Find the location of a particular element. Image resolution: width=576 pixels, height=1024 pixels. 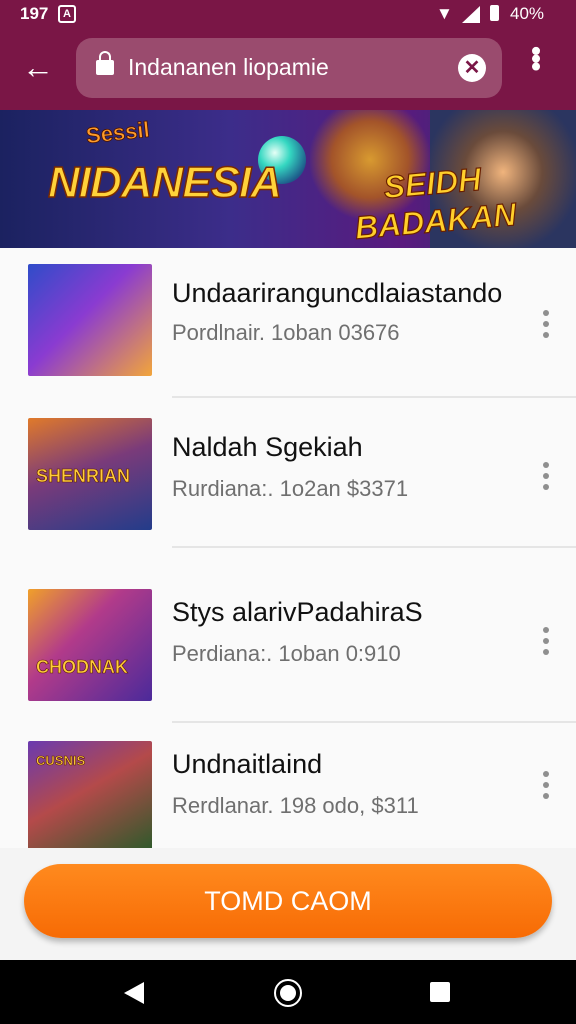

status-time: 197 is located at coordinates (34, 13).